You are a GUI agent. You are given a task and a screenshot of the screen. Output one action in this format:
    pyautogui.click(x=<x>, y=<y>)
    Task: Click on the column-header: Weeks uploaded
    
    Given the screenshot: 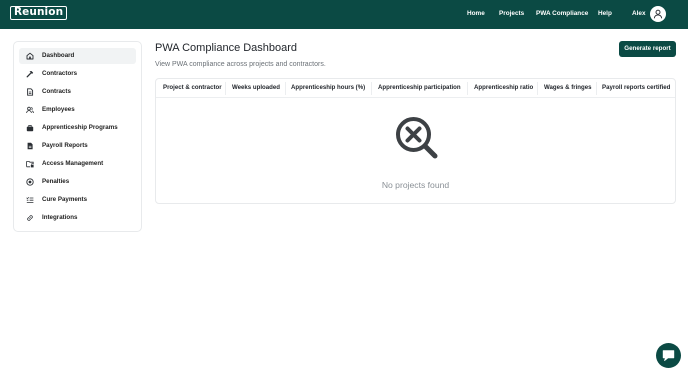 What is the action you would take?
    pyautogui.click(x=256, y=88)
    